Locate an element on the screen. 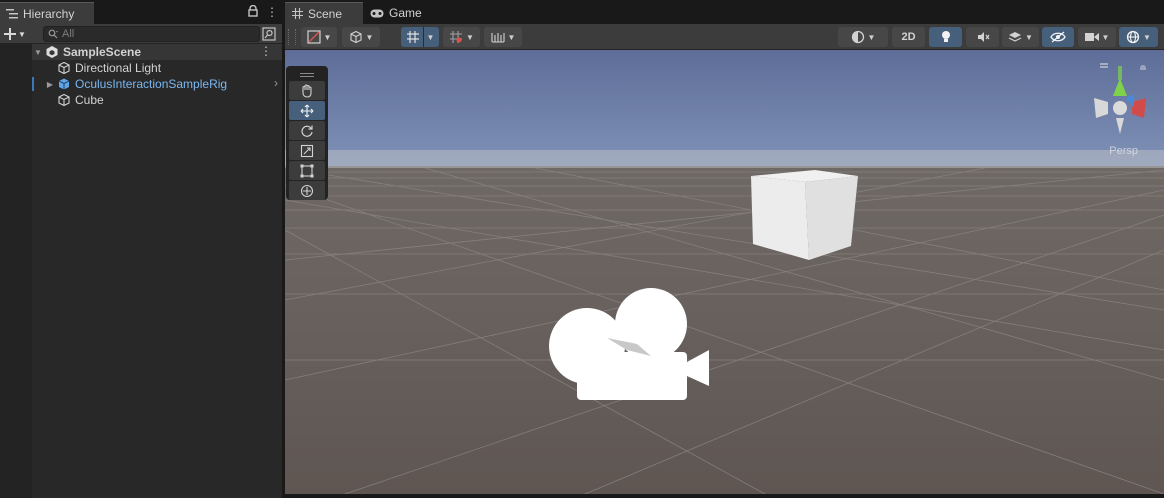 This screenshot has width=1164, height=498. gizmos-dropdown: ▼ is located at coordinates (1138, 37).